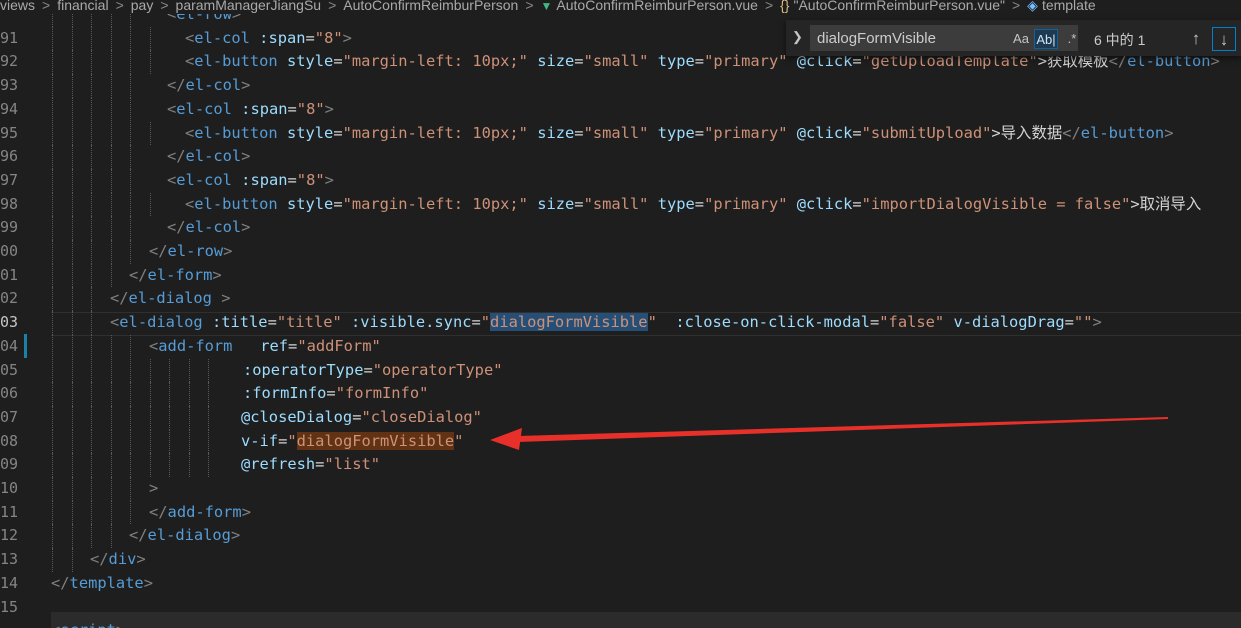  What do you see at coordinates (506, 439) in the screenshot?
I see `red-arrow-head` at bounding box center [506, 439].